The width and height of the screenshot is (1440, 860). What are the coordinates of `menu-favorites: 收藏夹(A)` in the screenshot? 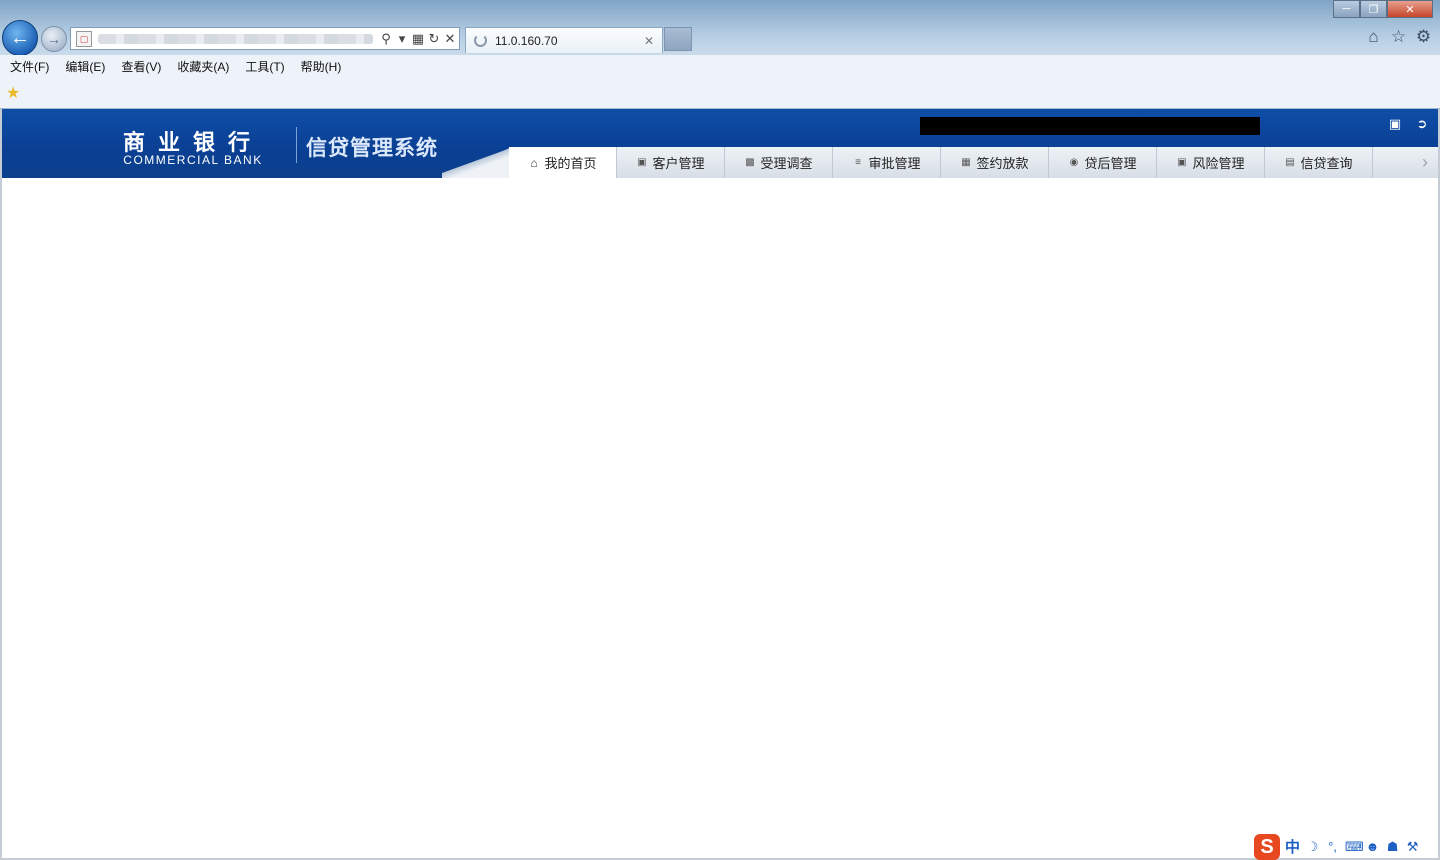 It's located at (203, 66).